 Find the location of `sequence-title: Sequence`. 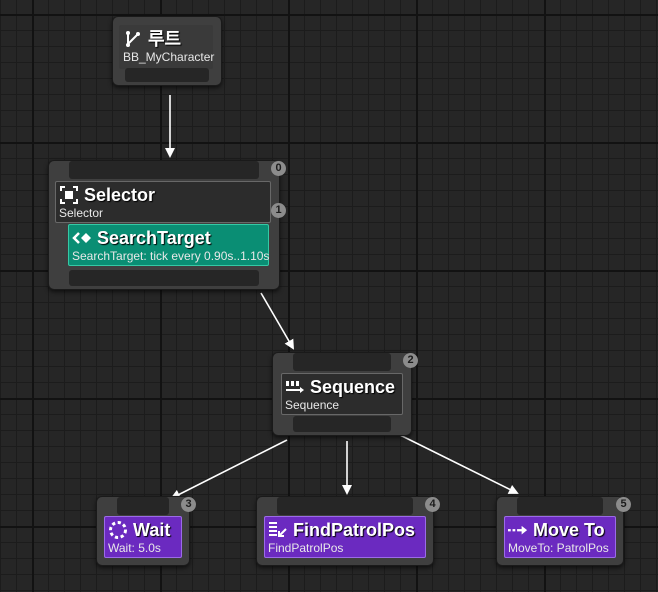

sequence-title: Sequence is located at coordinates (353, 387).